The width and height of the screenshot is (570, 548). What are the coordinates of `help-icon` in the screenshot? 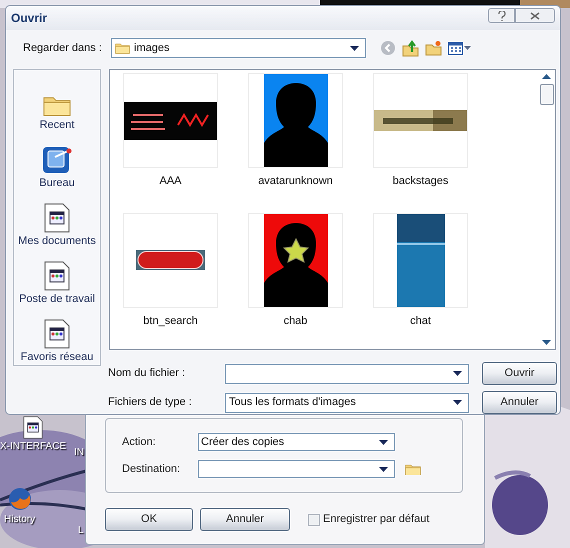 It's located at (502, 15).